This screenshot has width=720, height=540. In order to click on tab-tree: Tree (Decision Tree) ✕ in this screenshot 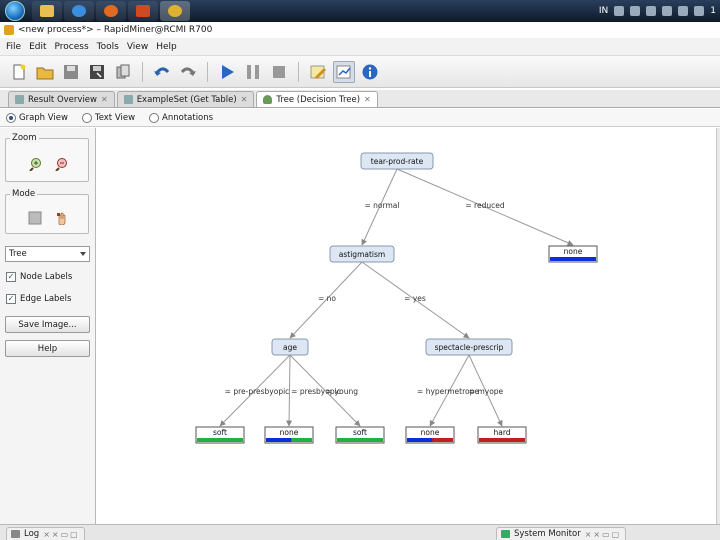, I will do `click(317, 99)`.